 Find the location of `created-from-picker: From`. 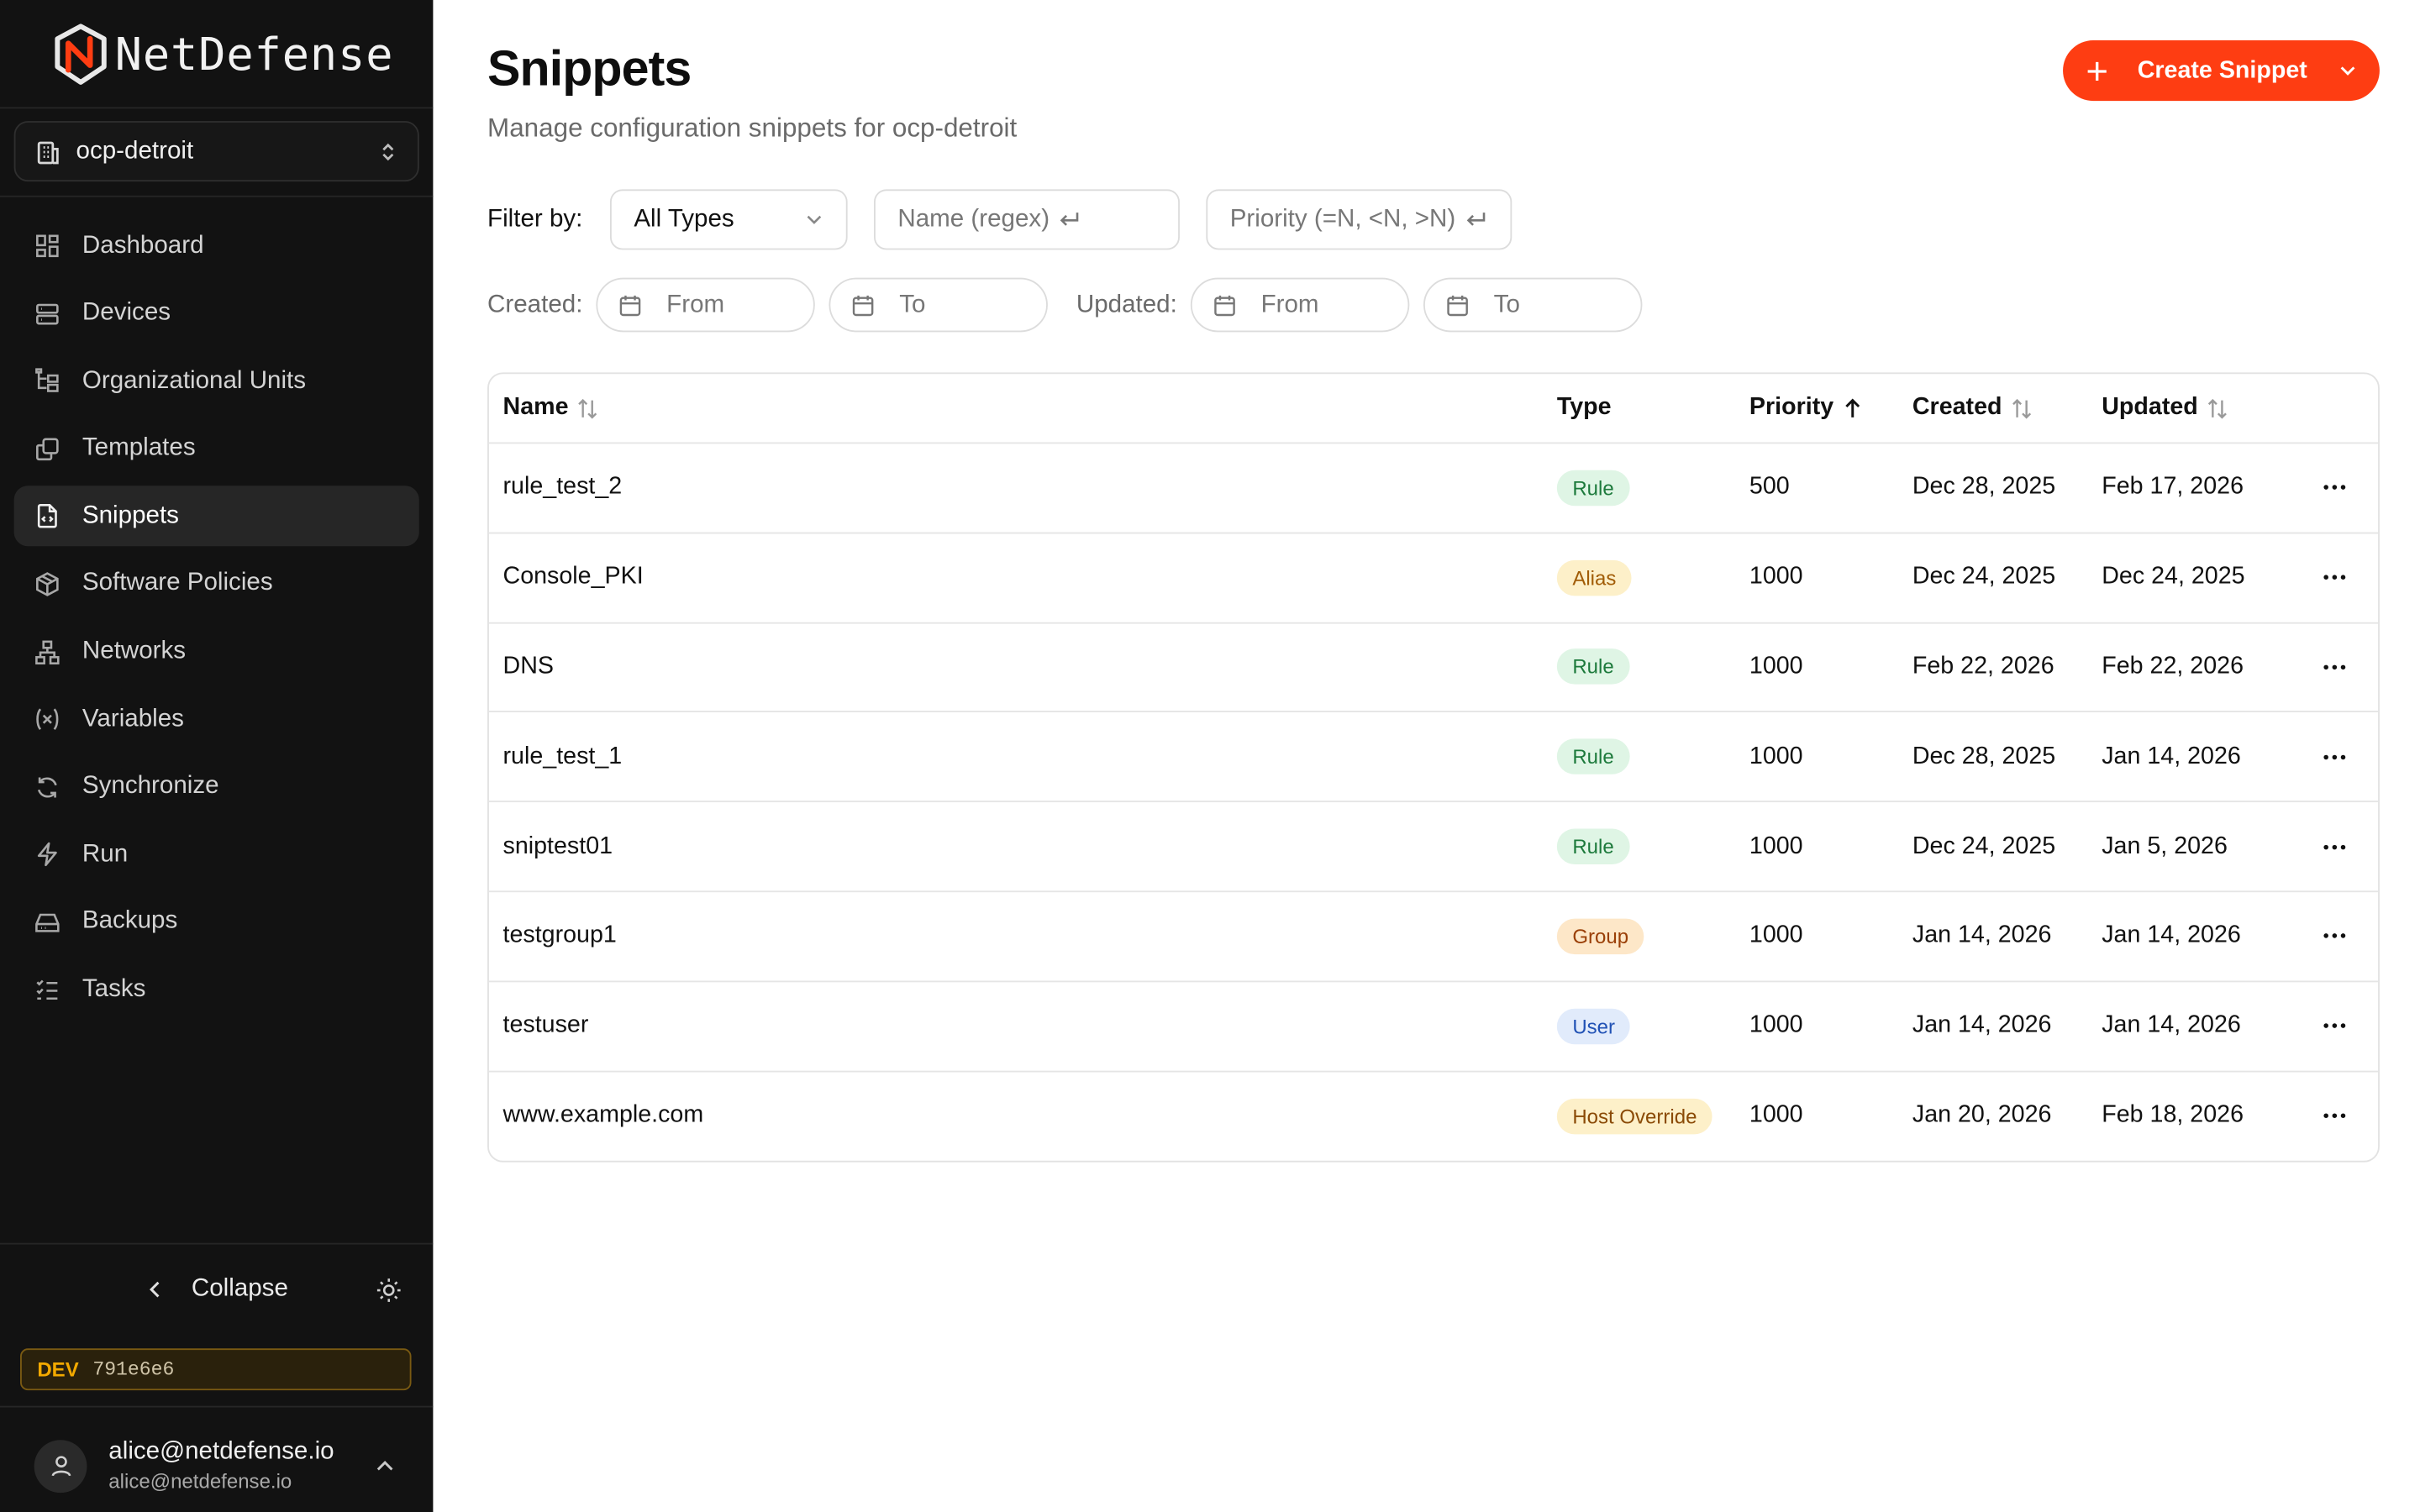

created-from-picker: From is located at coordinates (706, 305).